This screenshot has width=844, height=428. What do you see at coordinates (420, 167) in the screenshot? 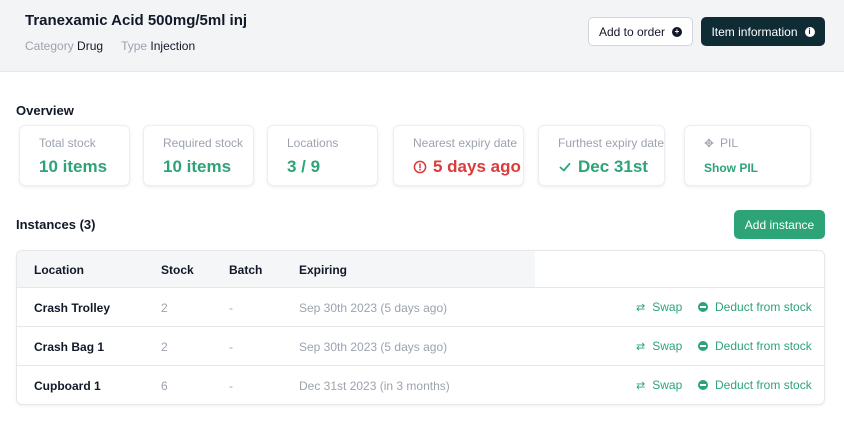
I see `alert-circle-icon` at bounding box center [420, 167].